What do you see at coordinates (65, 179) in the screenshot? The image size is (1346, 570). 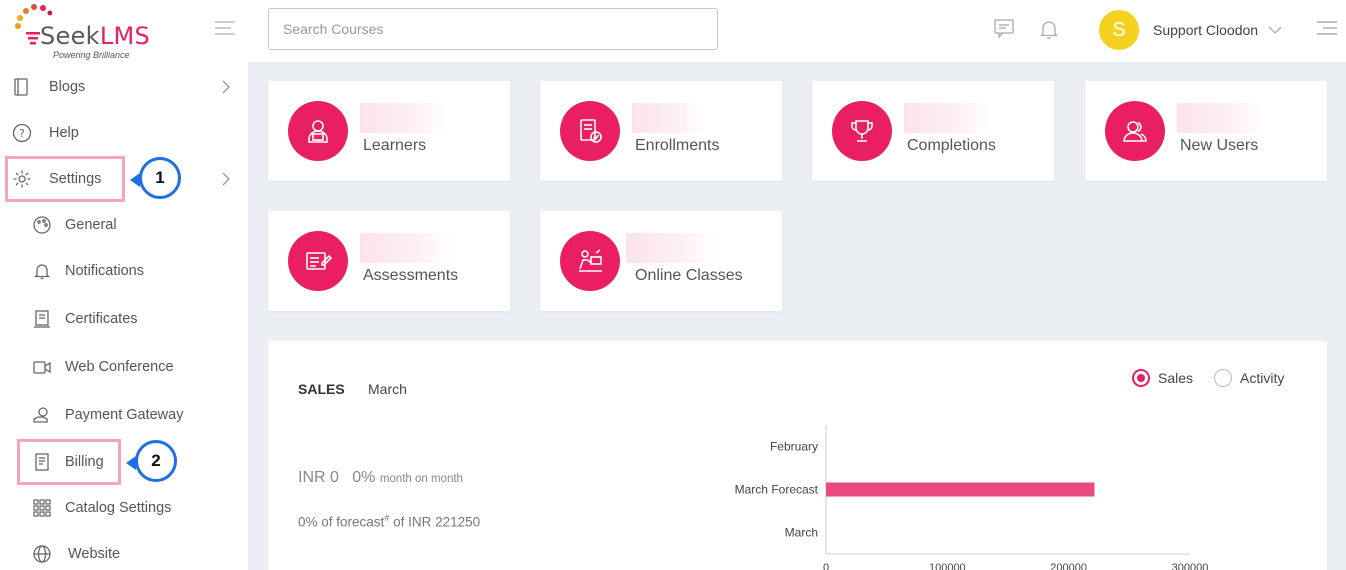 I see `settings-highlight` at bounding box center [65, 179].